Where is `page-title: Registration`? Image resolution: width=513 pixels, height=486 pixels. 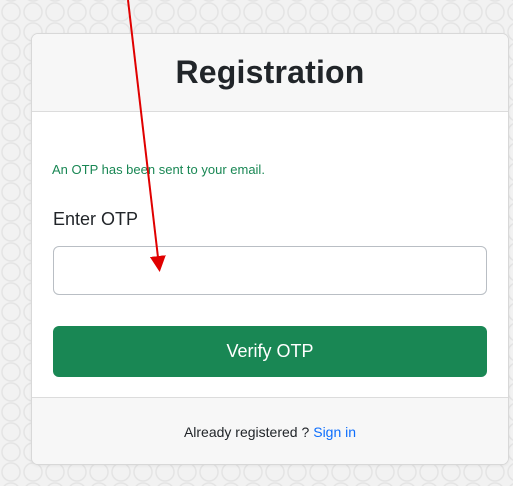 page-title: Registration is located at coordinates (270, 72).